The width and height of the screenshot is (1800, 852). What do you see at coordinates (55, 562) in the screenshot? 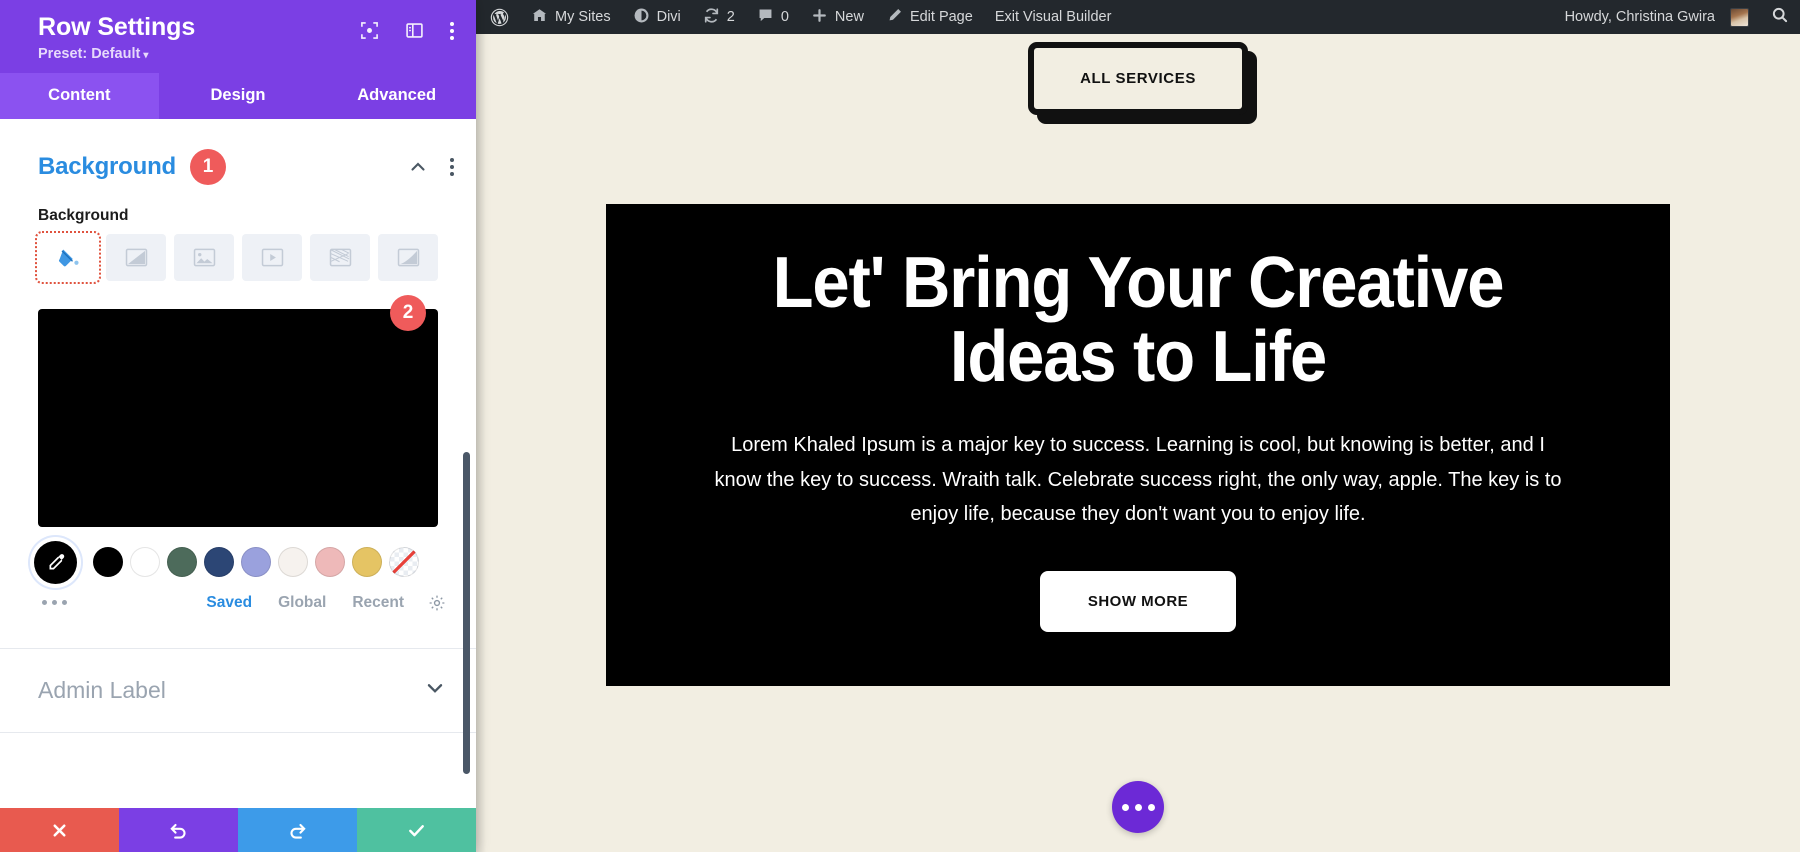
I see `eyedropper-icon` at bounding box center [55, 562].